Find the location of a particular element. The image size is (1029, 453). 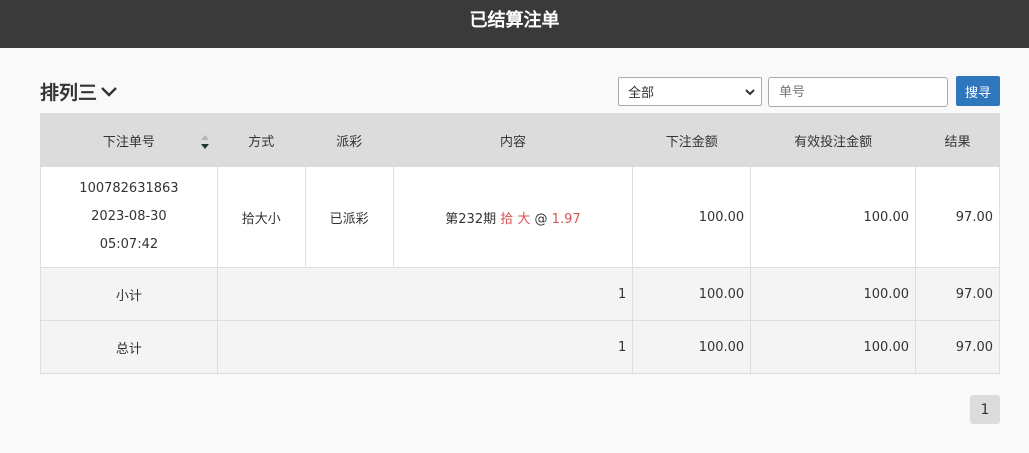

subtotal-row: 小计 1 100.00 100.00 97.00 is located at coordinates (520, 294).